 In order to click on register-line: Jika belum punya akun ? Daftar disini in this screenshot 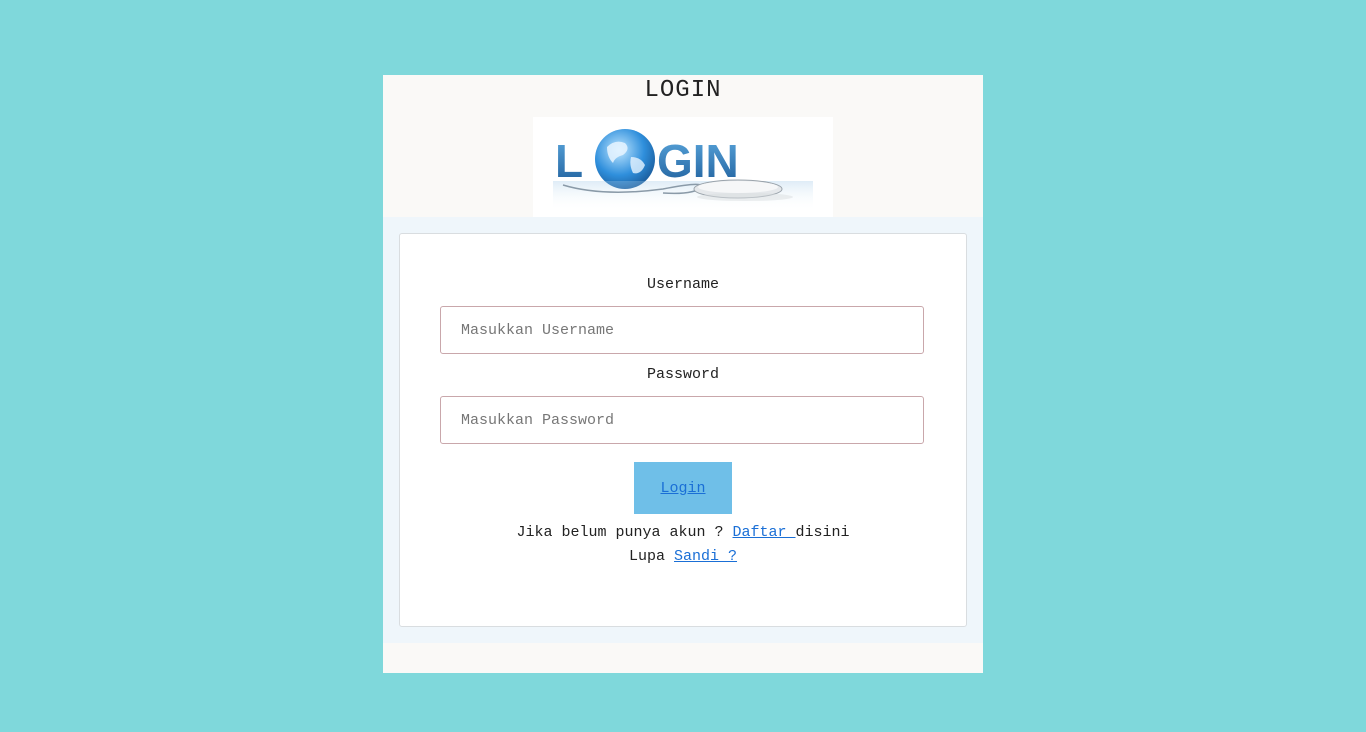, I will do `click(683, 532)`.